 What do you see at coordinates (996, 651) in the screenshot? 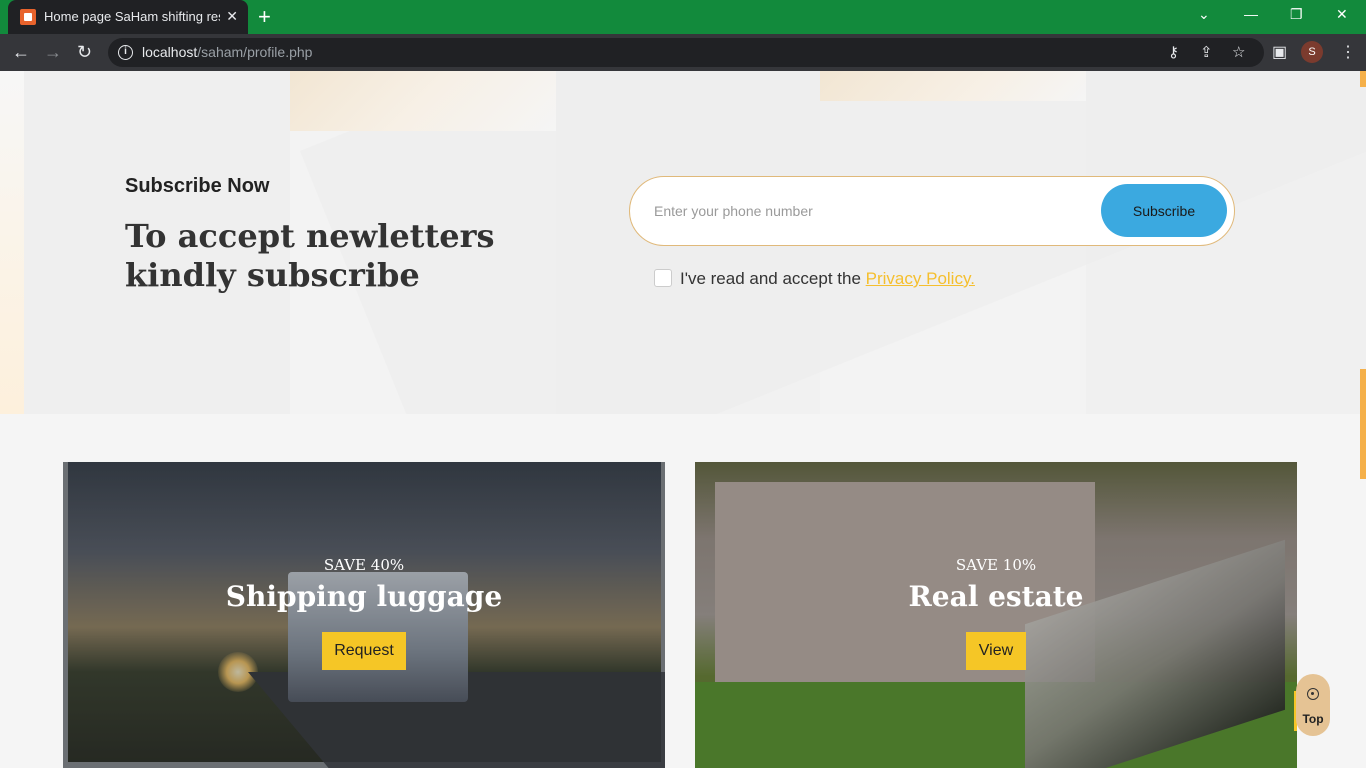
I see `view-button: View` at bounding box center [996, 651].